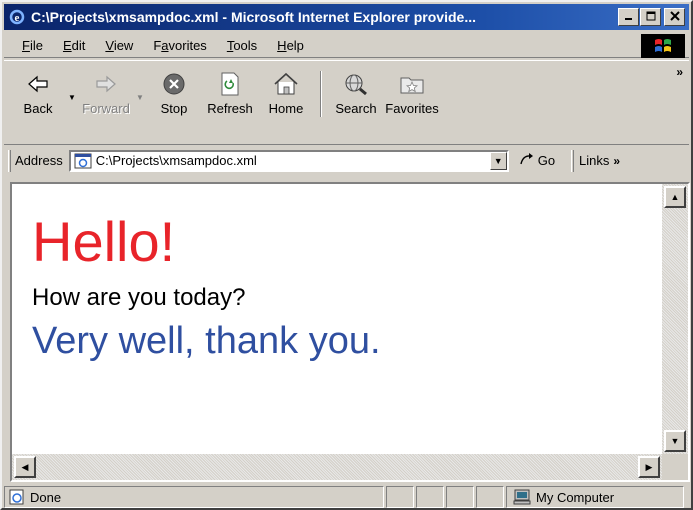 The height and width of the screenshot is (510, 693). I want to click on arrow-left-icon: ◀, so click(25, 466).